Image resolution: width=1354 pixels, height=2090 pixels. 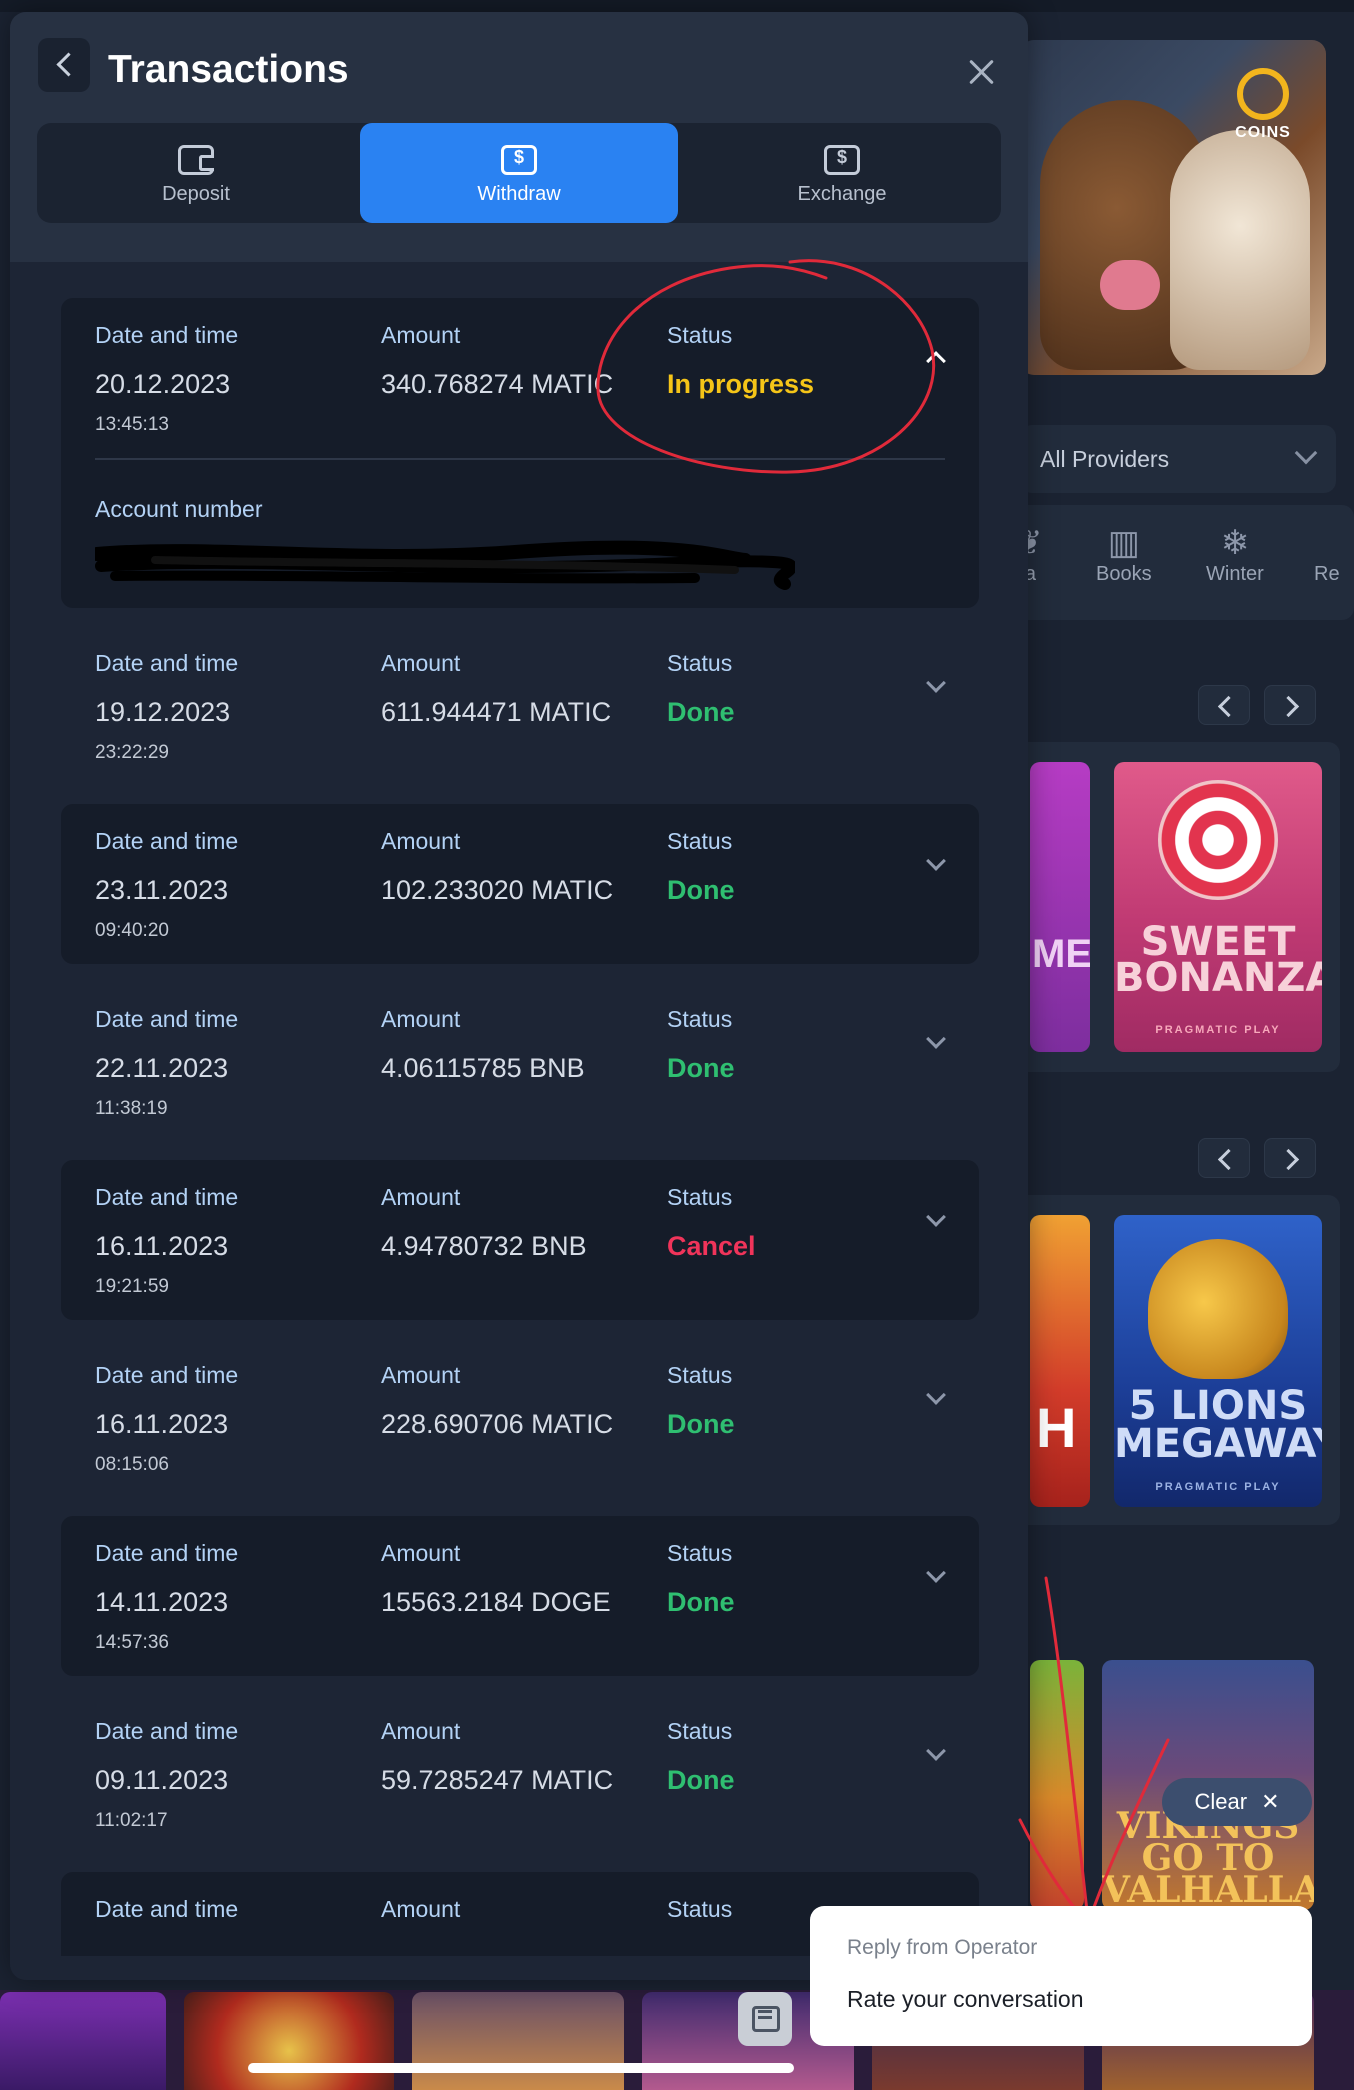 What do you see at coordinates (519, 194) in the screenshot?
I see `tab-label: Withdraw` at bounding box center [519, 194].